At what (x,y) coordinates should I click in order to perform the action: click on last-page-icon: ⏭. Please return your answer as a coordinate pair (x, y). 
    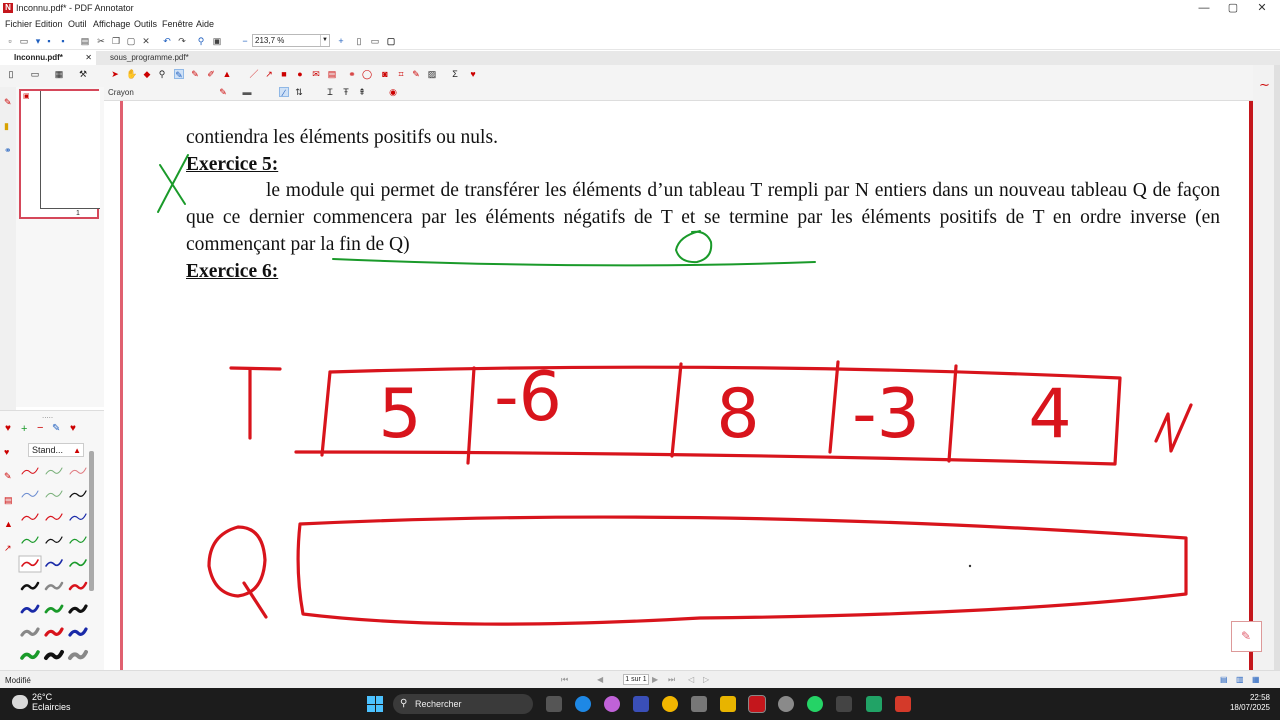
    Looking at the image, I should click on (671, 680).